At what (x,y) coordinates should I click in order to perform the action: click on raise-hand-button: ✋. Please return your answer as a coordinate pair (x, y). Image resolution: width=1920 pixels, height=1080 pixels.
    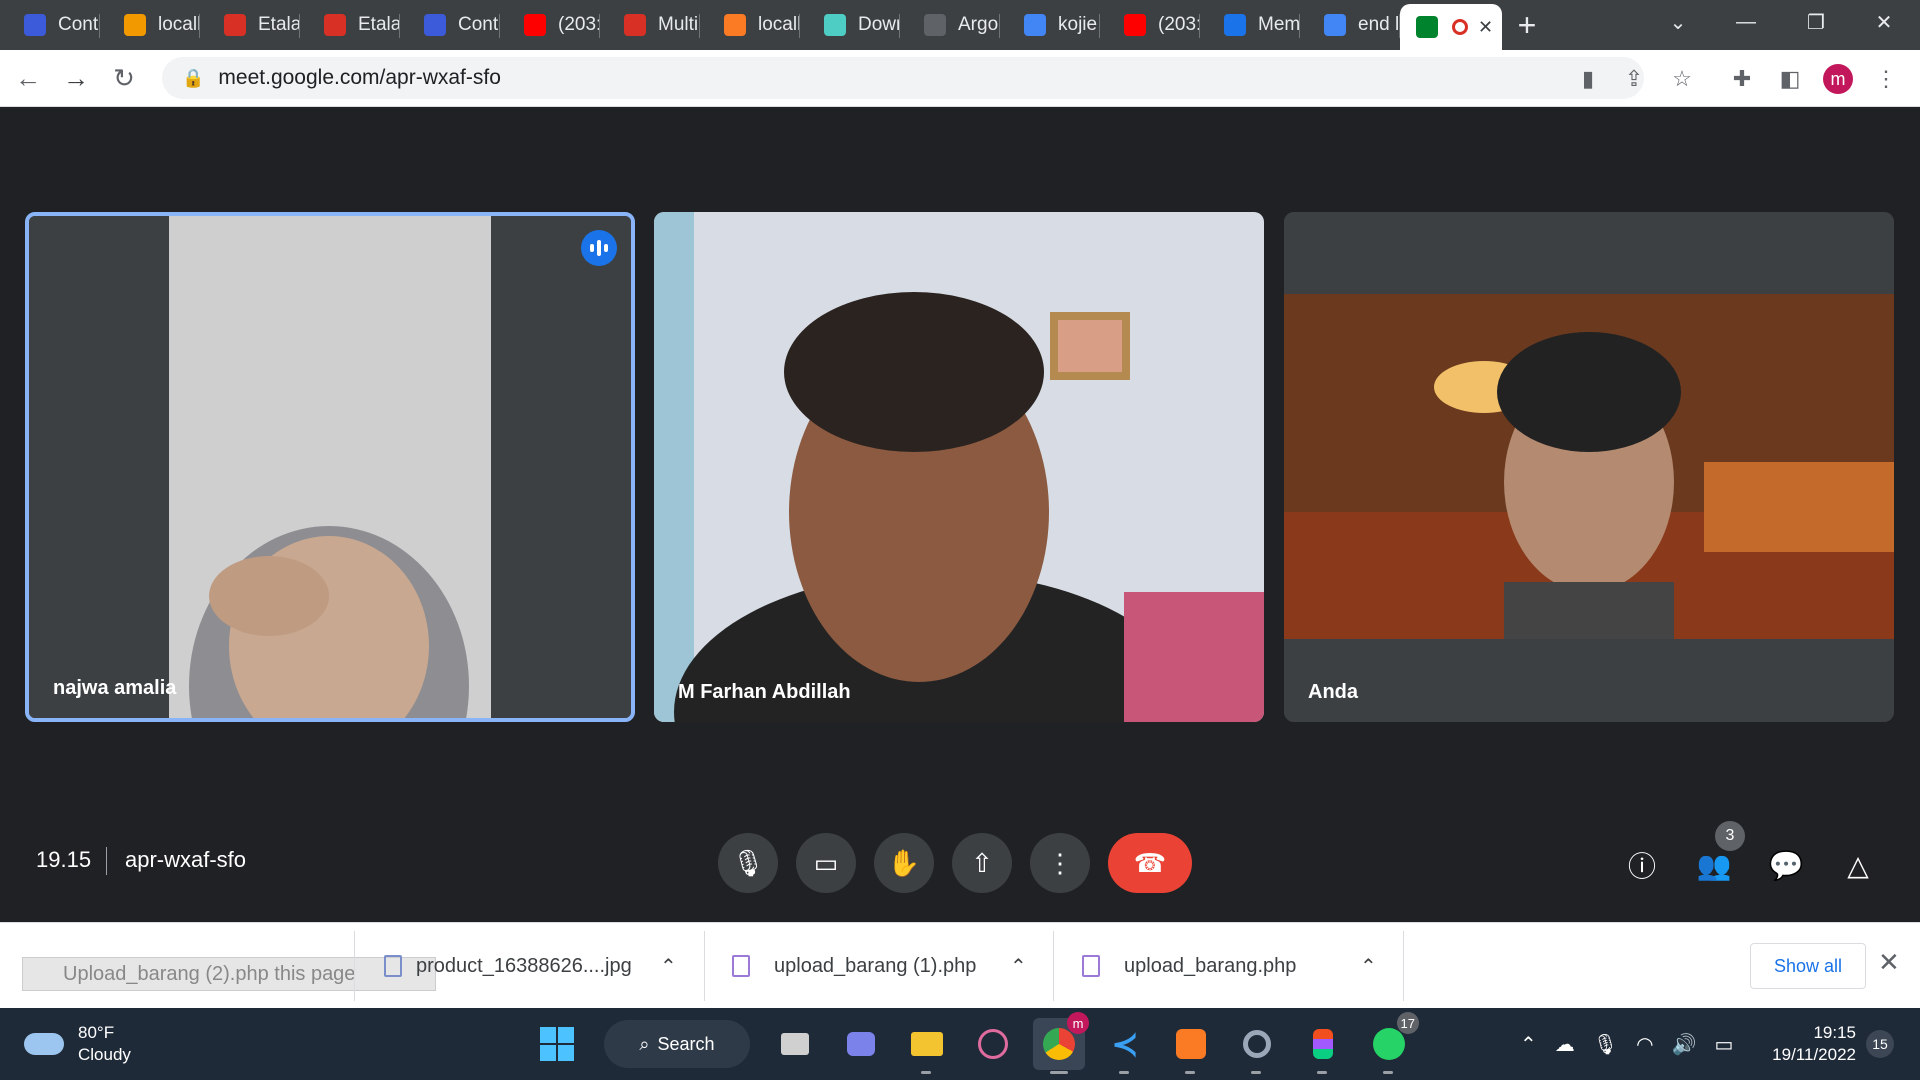
    Looking at the image, I should click on (904, 863).